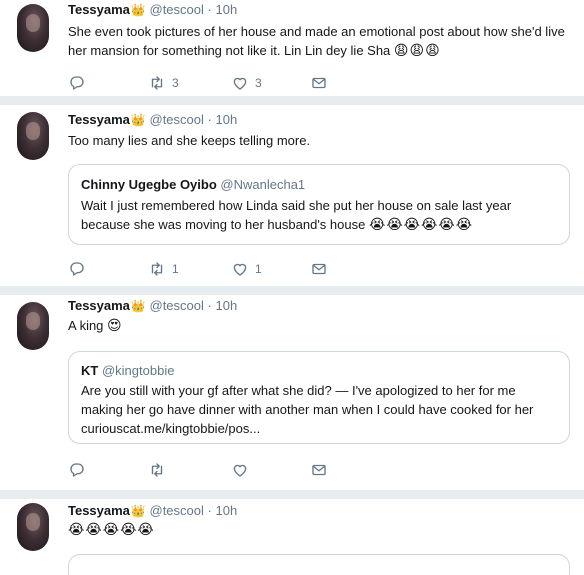  Describe the element at coordinates (138, 370) in the screenshot. I see `quoted-author-handle: @kingtobbie` at that location.